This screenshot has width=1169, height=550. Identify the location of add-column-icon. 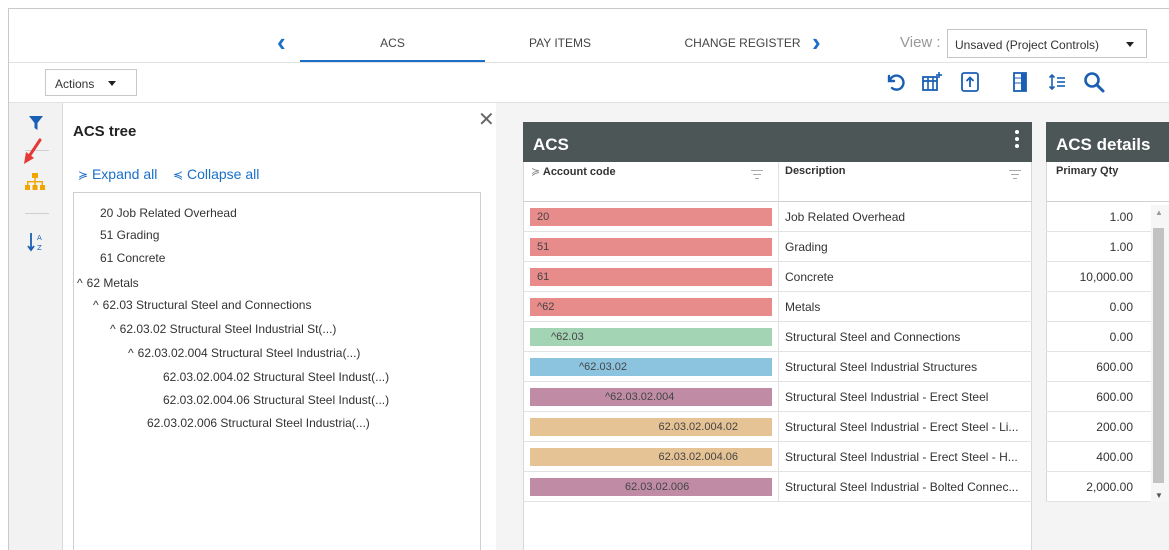
(932, 82).